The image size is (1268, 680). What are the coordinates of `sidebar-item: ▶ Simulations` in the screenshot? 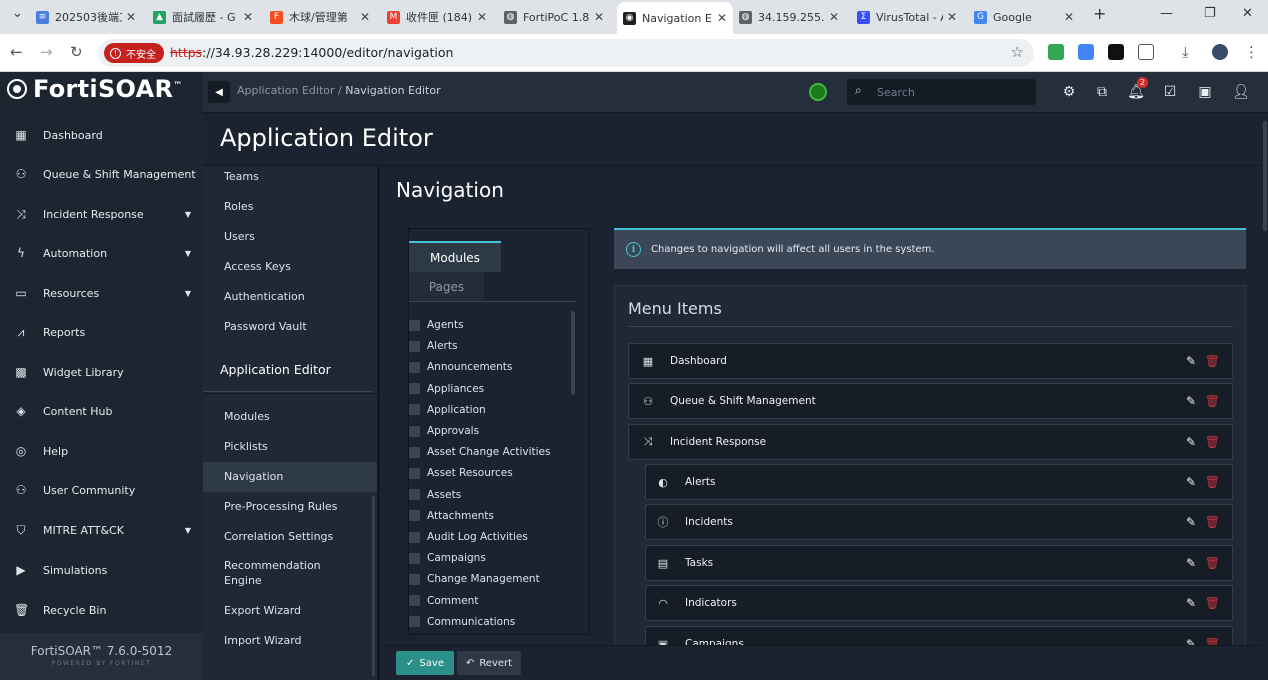 It's located at (101, 570).